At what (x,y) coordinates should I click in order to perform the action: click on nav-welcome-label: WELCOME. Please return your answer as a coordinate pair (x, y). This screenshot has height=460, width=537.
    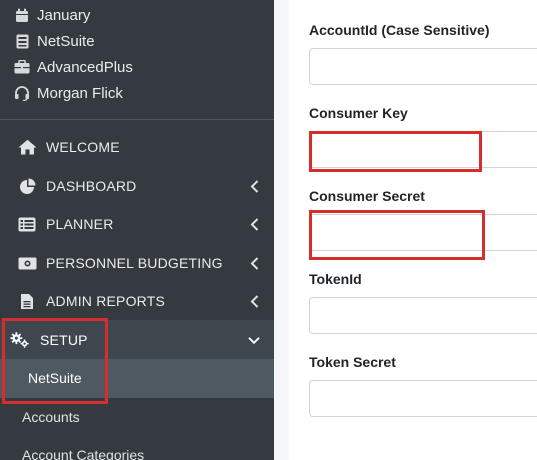
    Looking at the image, I should click on (83, 147).